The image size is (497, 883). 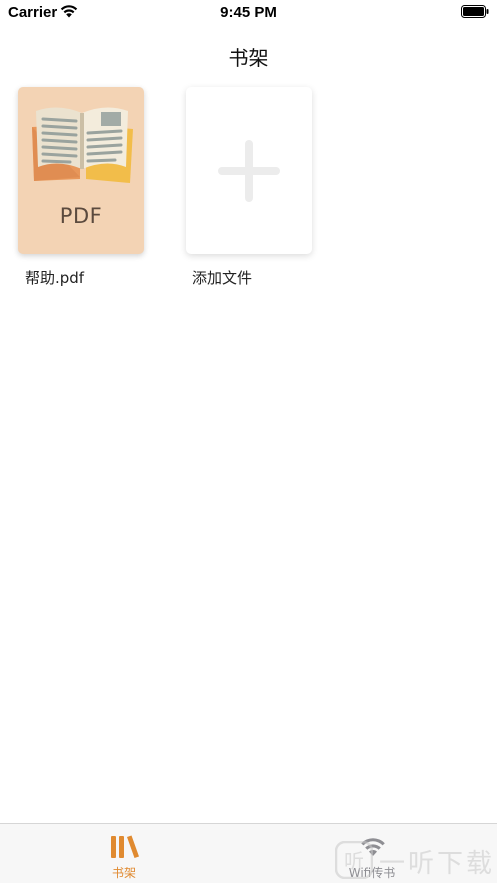 I want to click on svg-text: 听, so click(x=354, y=861).